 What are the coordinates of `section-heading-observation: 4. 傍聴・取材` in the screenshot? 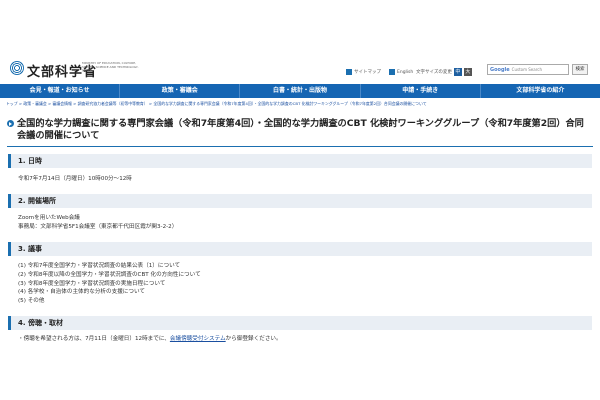 It's located at (300, 323).